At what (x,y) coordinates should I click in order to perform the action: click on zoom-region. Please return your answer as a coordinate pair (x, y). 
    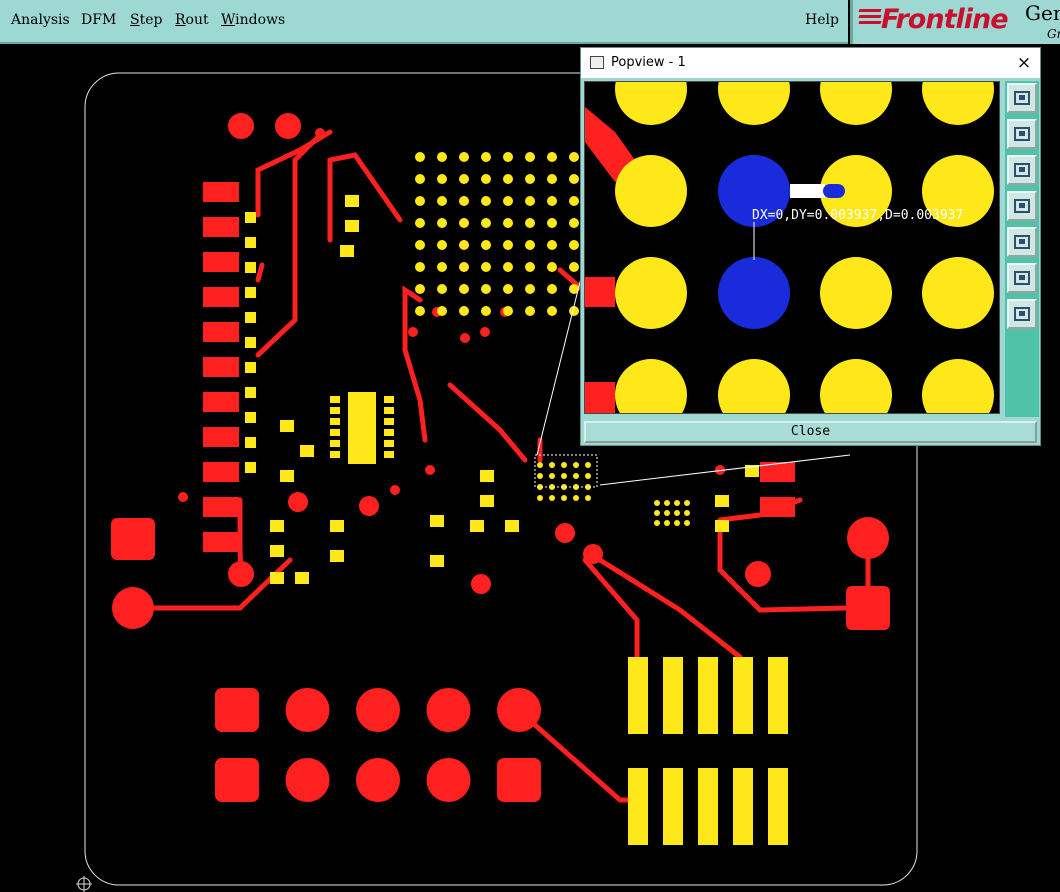
    Looking at the image, I should click on (566, 471).